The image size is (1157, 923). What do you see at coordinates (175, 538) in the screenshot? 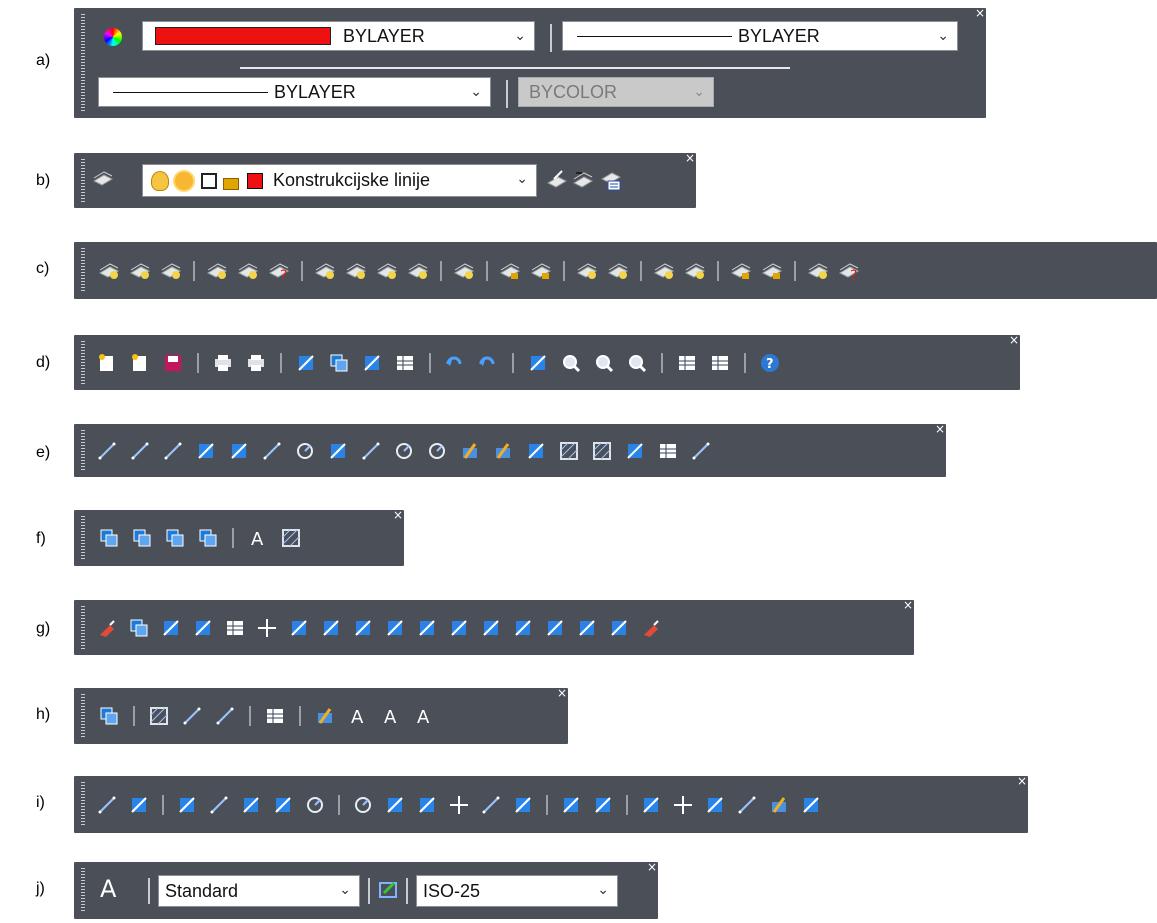
I see `bring-above-icon` at bounding box center [175, 538].